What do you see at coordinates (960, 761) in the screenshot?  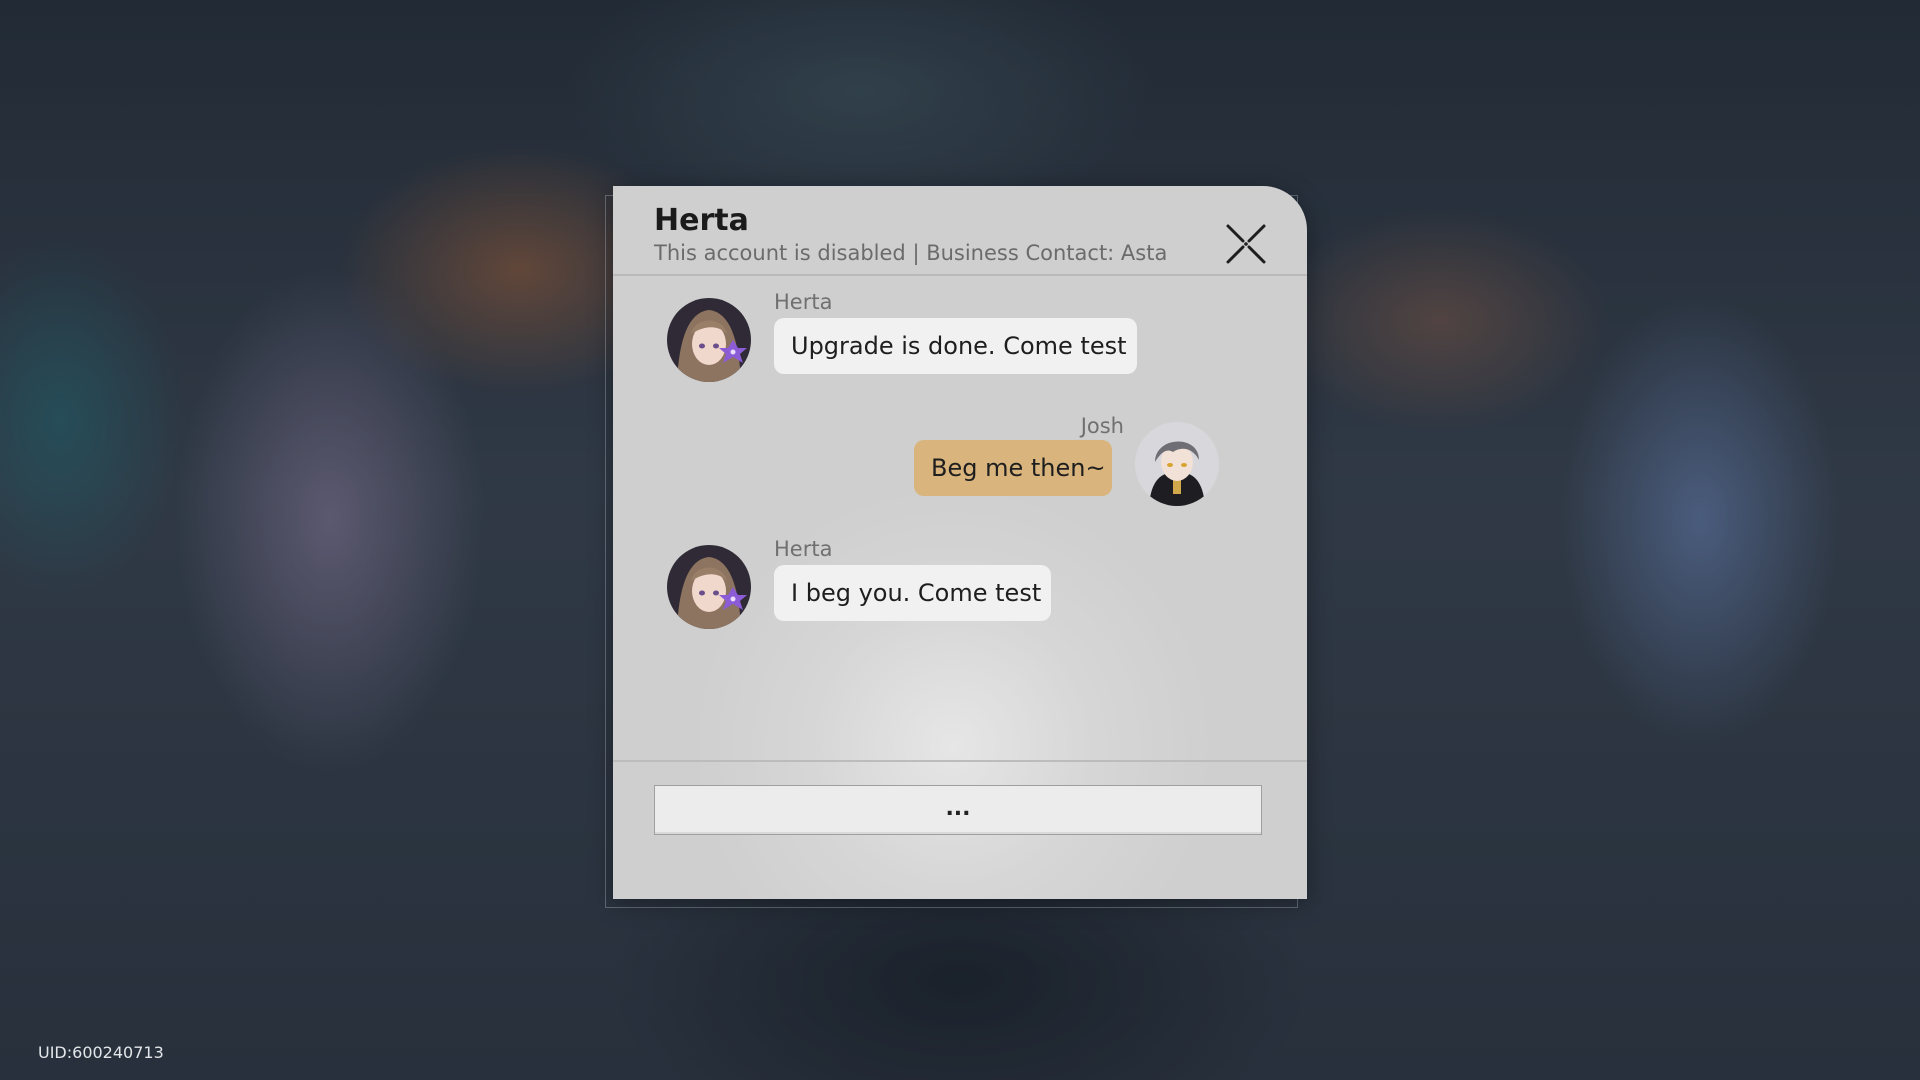 I see `reply-divider` at bounding box center [960, 761].